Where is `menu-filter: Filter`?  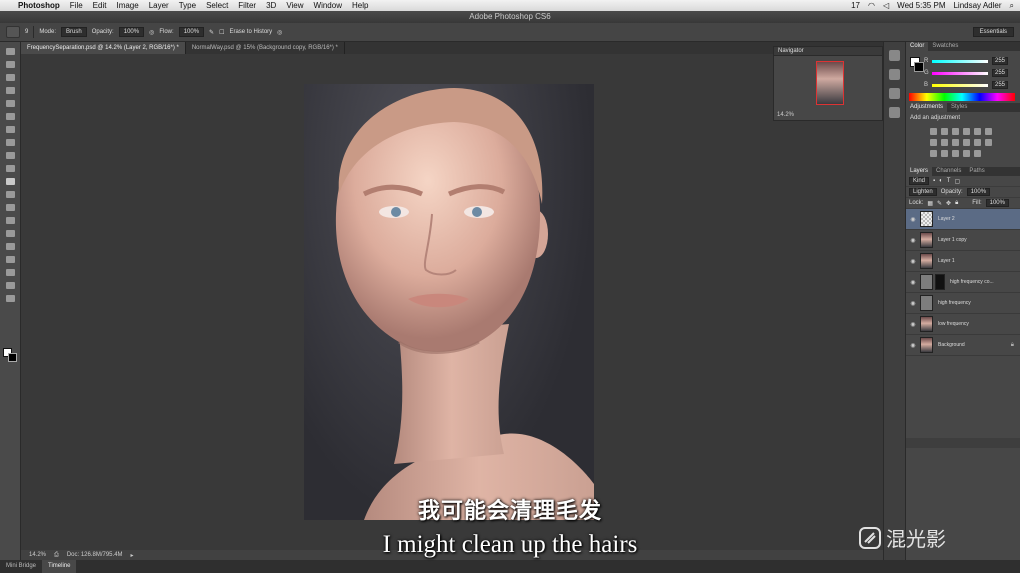
menu-filter: Filter is located at coordinates (247, 5).